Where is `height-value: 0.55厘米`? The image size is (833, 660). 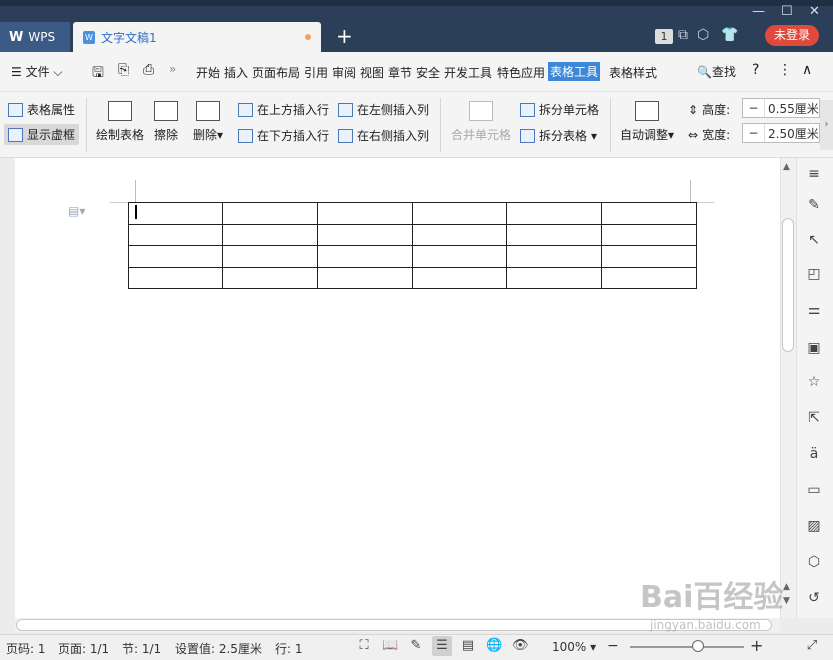 height-value: 0.55厘米 is located at coordinates (792, 108).